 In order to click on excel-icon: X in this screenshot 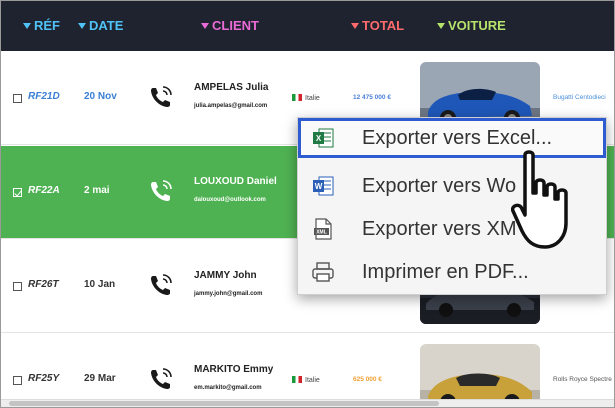, I will do `click(323, 138)`.